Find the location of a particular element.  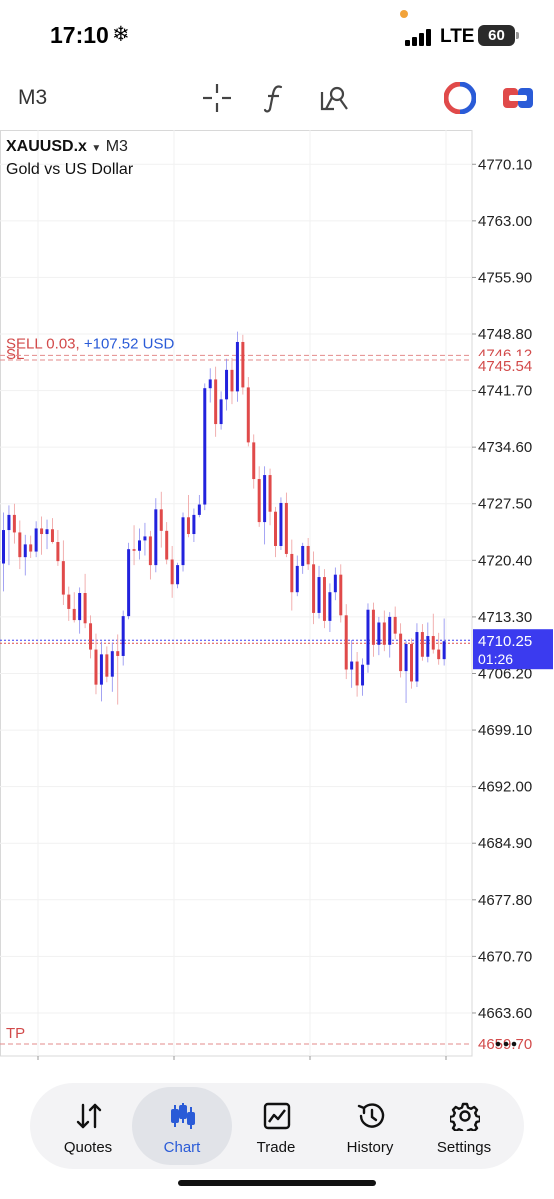

nav-chart-label: Chart is located at coordinates (182, 1147).